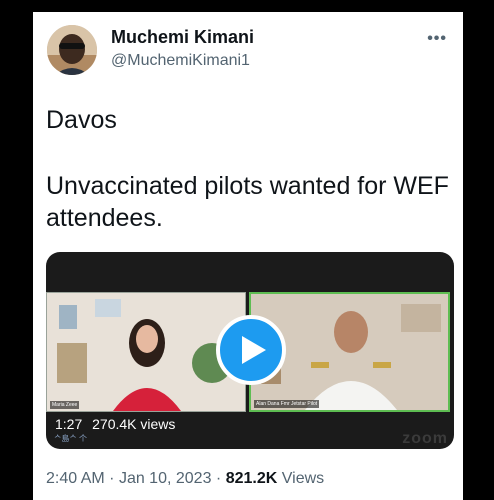 The height and width of the screenshot is (500, 494). I want to click on author-handle: @MuchemiKimani1, so click(180, 61).